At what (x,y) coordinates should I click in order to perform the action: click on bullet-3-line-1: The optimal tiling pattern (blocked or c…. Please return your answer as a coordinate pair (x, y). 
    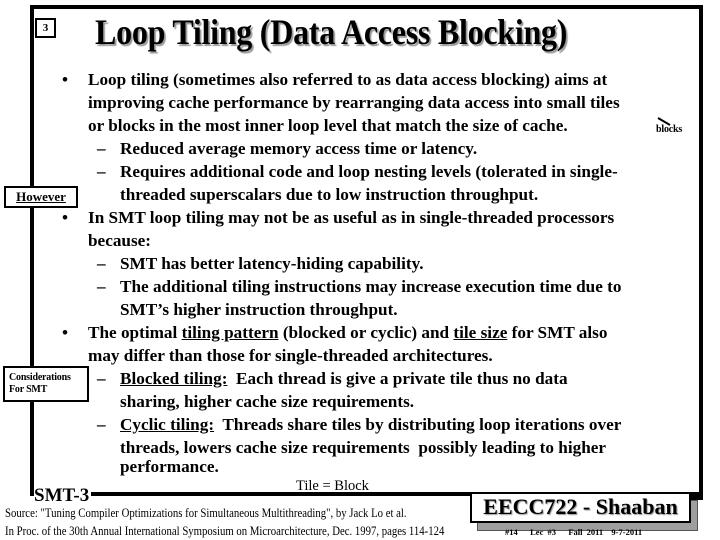
    Looking at the image, I should click on (347, 333).